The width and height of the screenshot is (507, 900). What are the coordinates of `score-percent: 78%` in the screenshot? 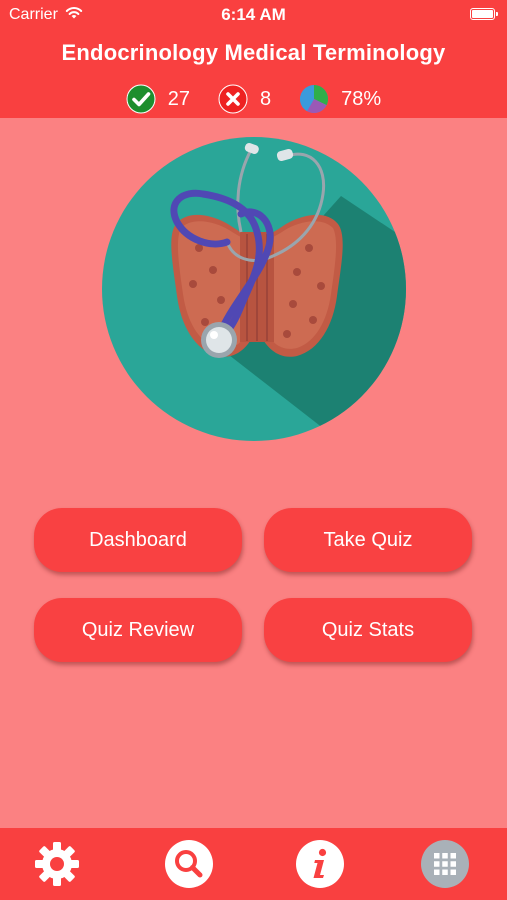 It's located at (340, 99).